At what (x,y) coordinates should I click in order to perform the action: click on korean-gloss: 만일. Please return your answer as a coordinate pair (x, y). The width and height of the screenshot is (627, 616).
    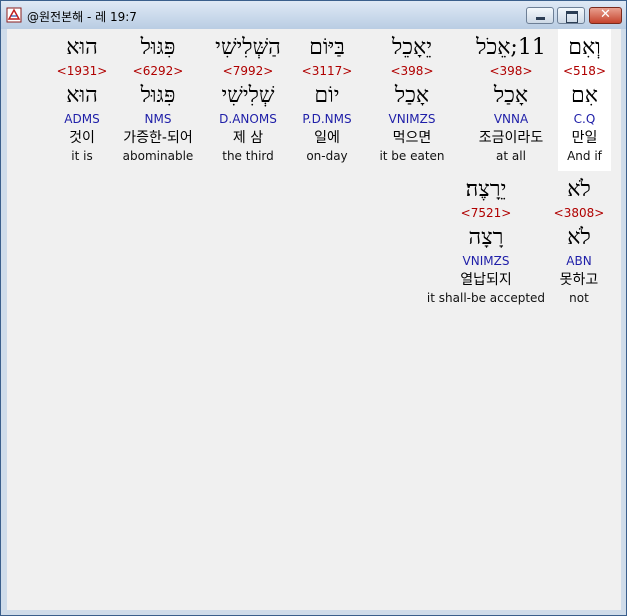
    Looking at the image, I should click on (584, 138).